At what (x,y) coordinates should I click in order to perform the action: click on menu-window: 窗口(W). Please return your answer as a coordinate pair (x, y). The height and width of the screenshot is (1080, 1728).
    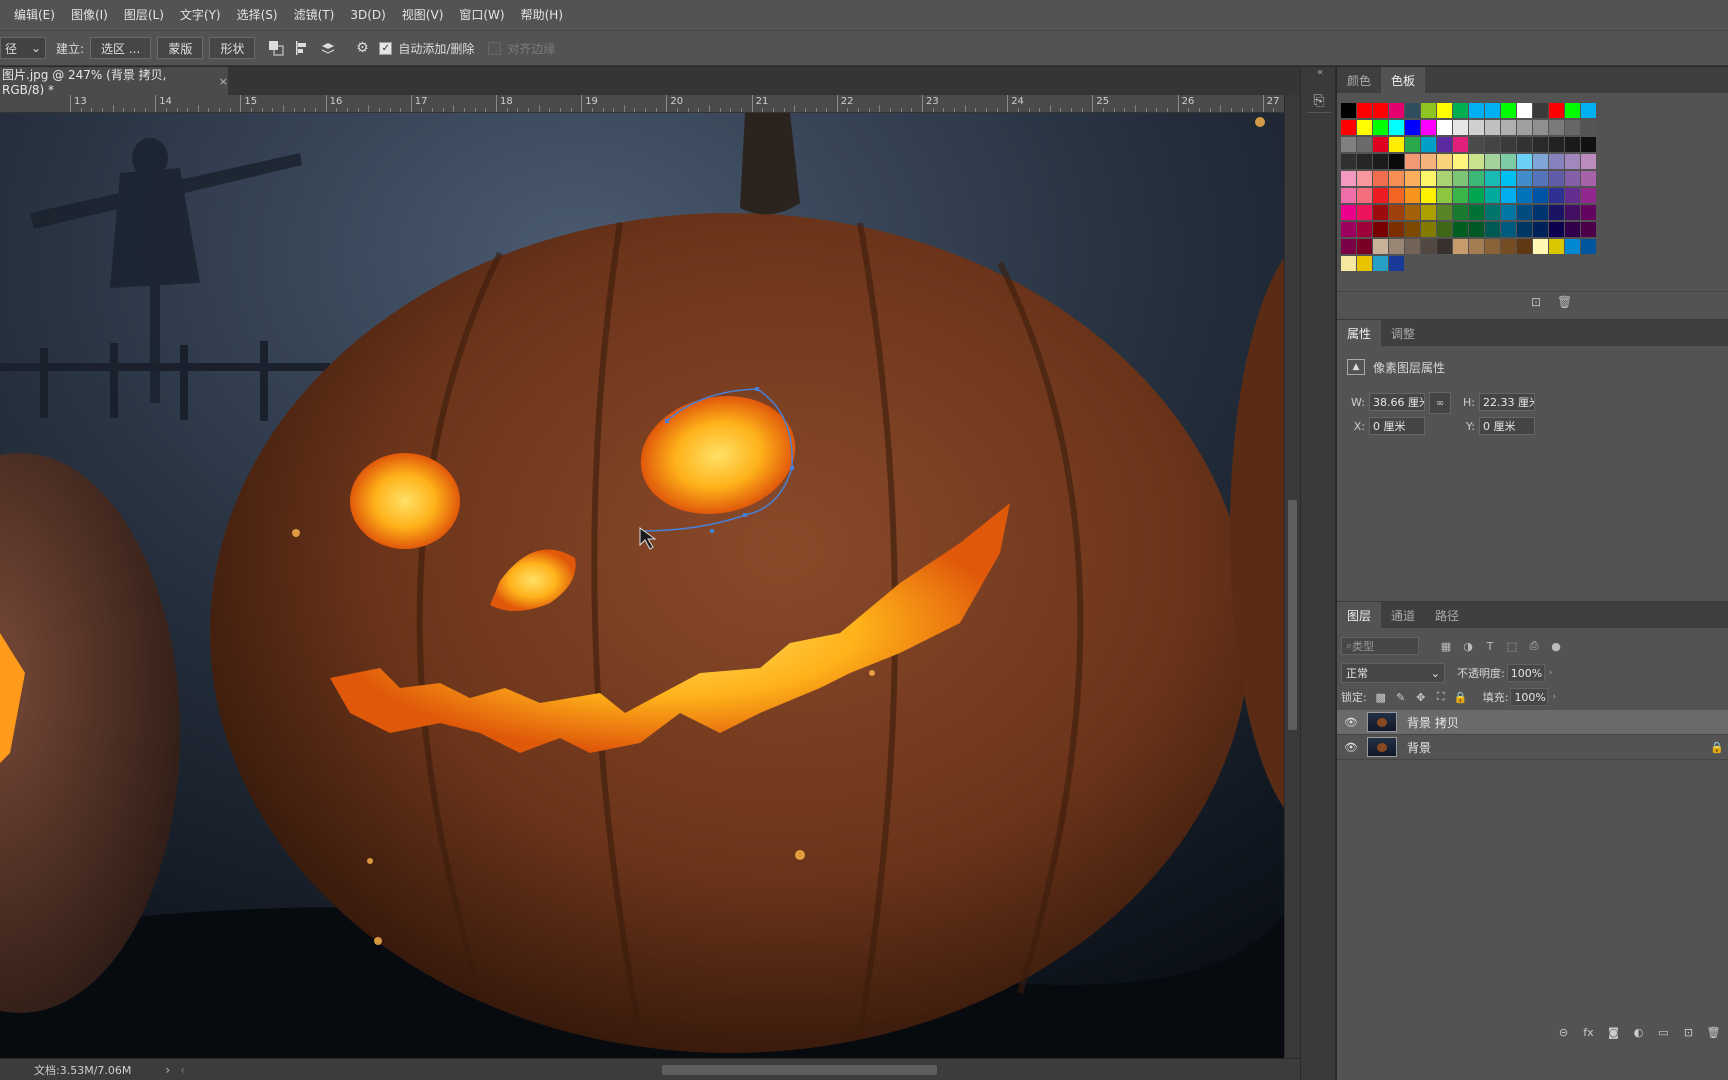
    Looking at the image, I should click on (481, 15).